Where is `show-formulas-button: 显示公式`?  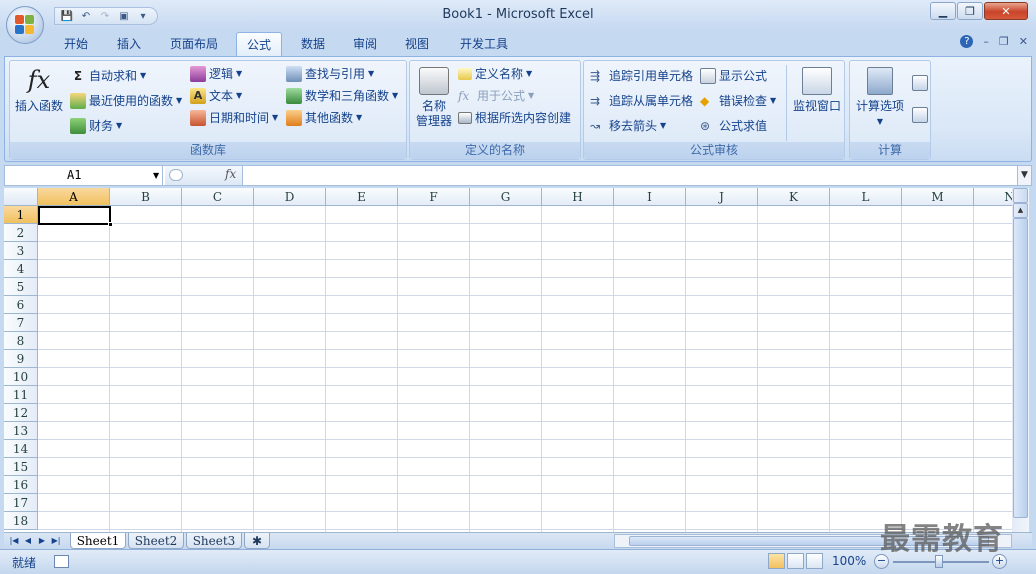 show-formulas-button: 显示公式 is located at coordinates (733, 75).